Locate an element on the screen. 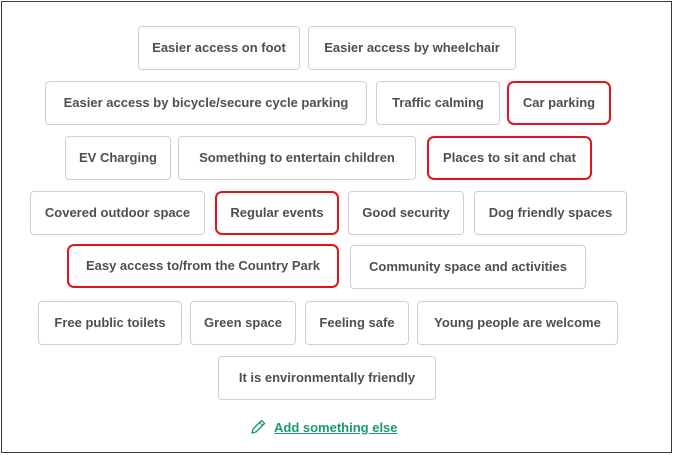 The width and height of the screenshot is (673, 455). option-chip-something-to-entertain-children: Something to entertain children is located at coordinates (297, 158).